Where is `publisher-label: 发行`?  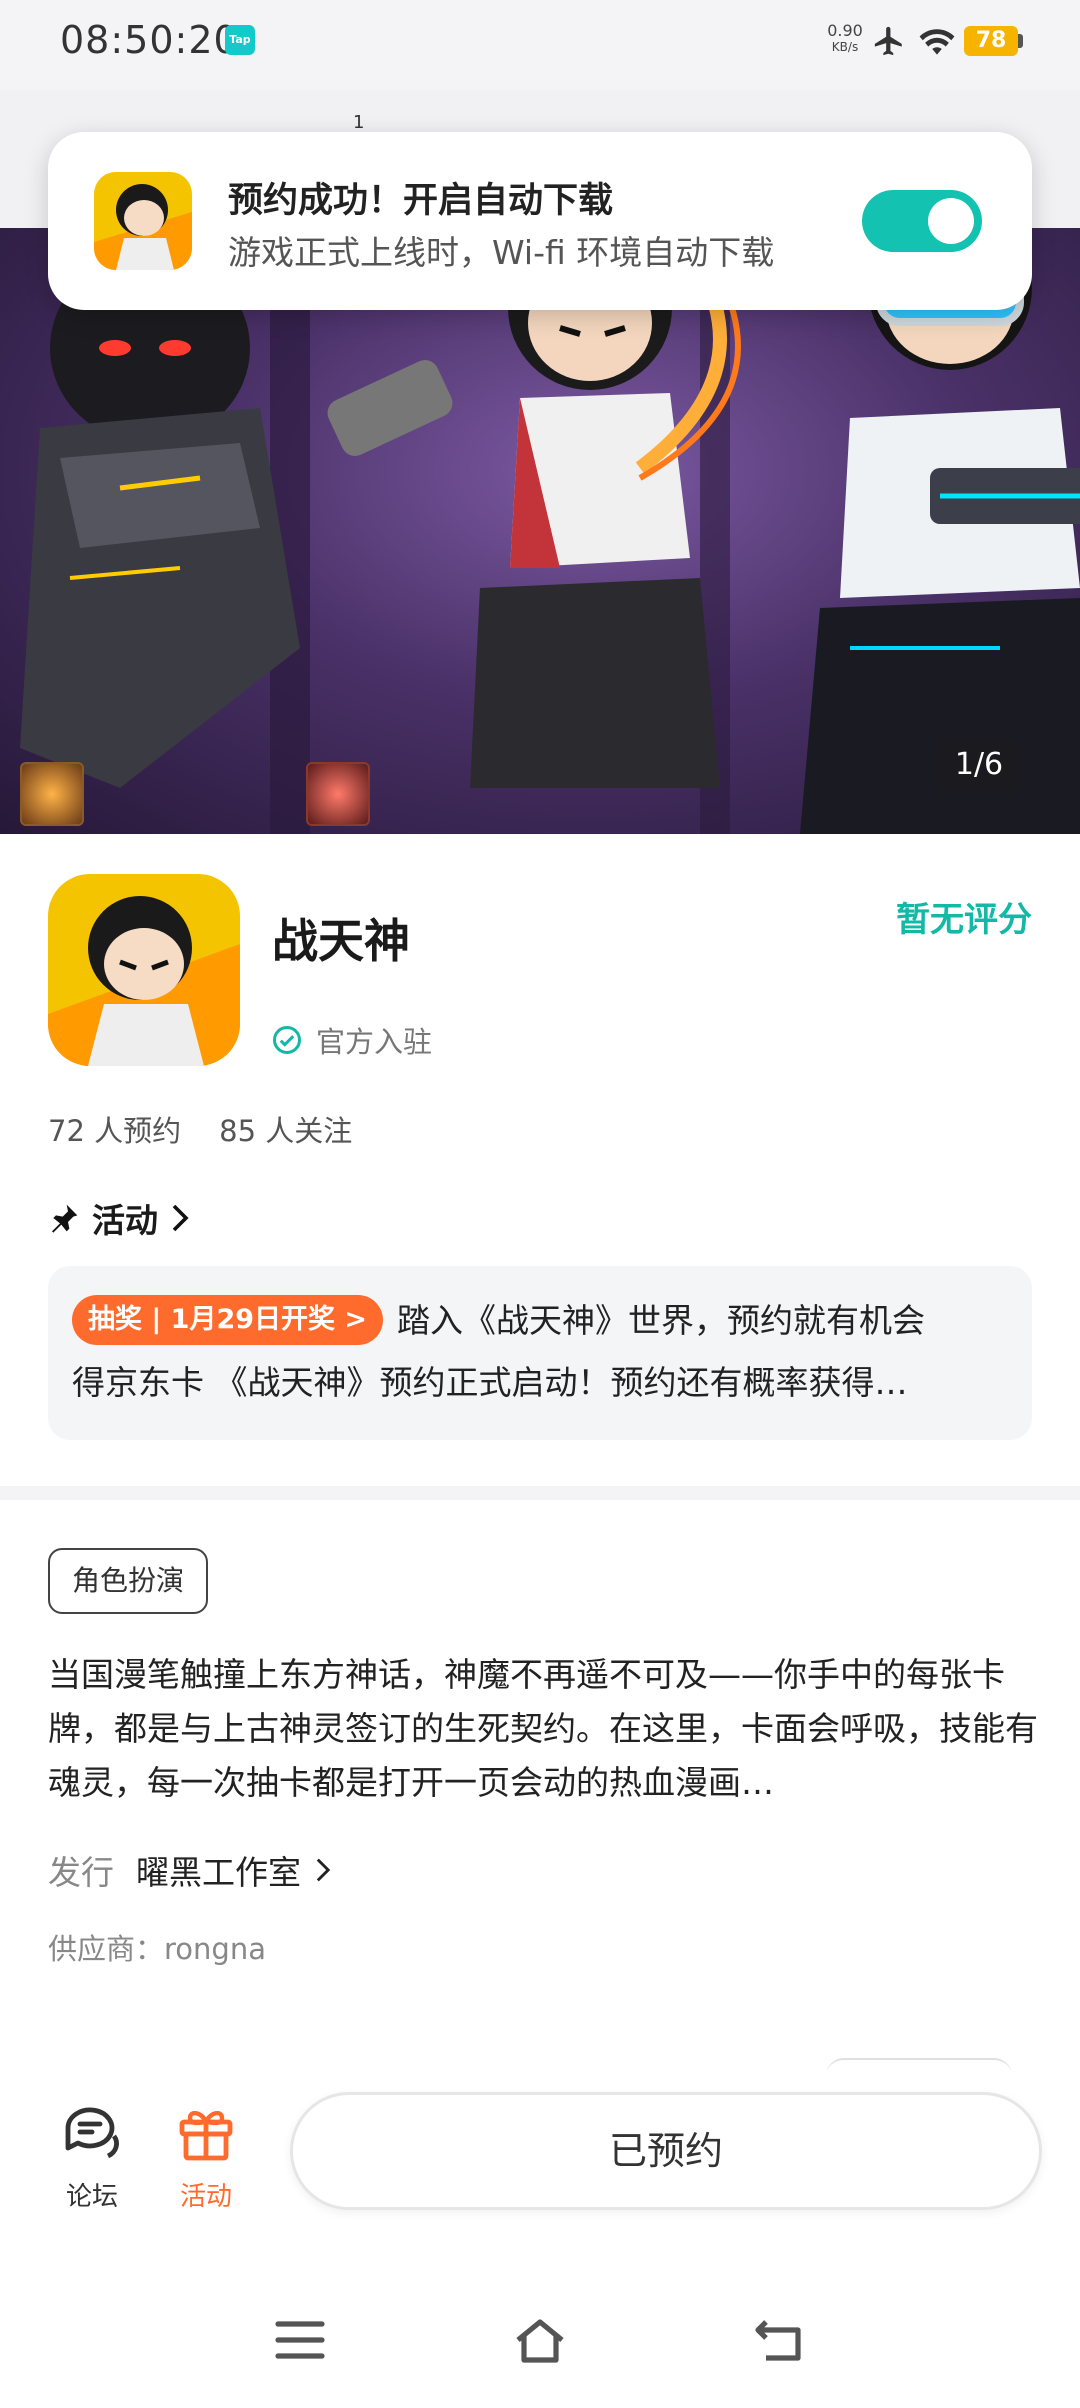
publisher-label: 发行 is located at coordinates (81, 1872).